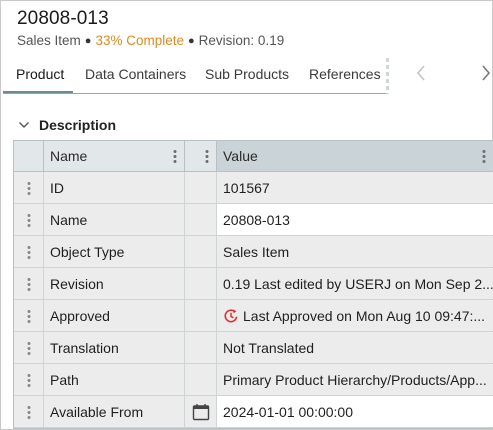 Image resolution: width=493 pixels, height=430 pixels. Describe the element at coordinates (421, 75) in the screenshot. I see `chevron-left-icon` at that location.